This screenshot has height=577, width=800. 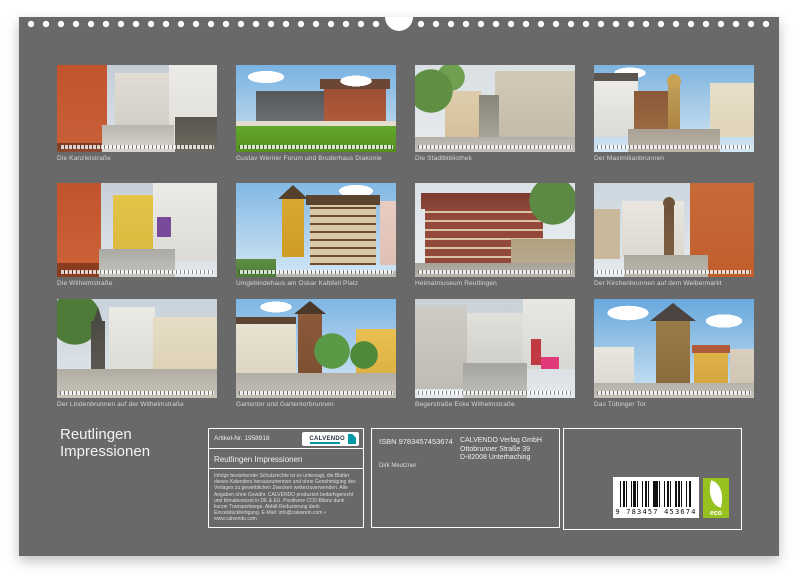 What do you see at coordinates (325, 443) in the screenshot?
I see `calvendo-logo-tagline` at bounding box center [325, 443].